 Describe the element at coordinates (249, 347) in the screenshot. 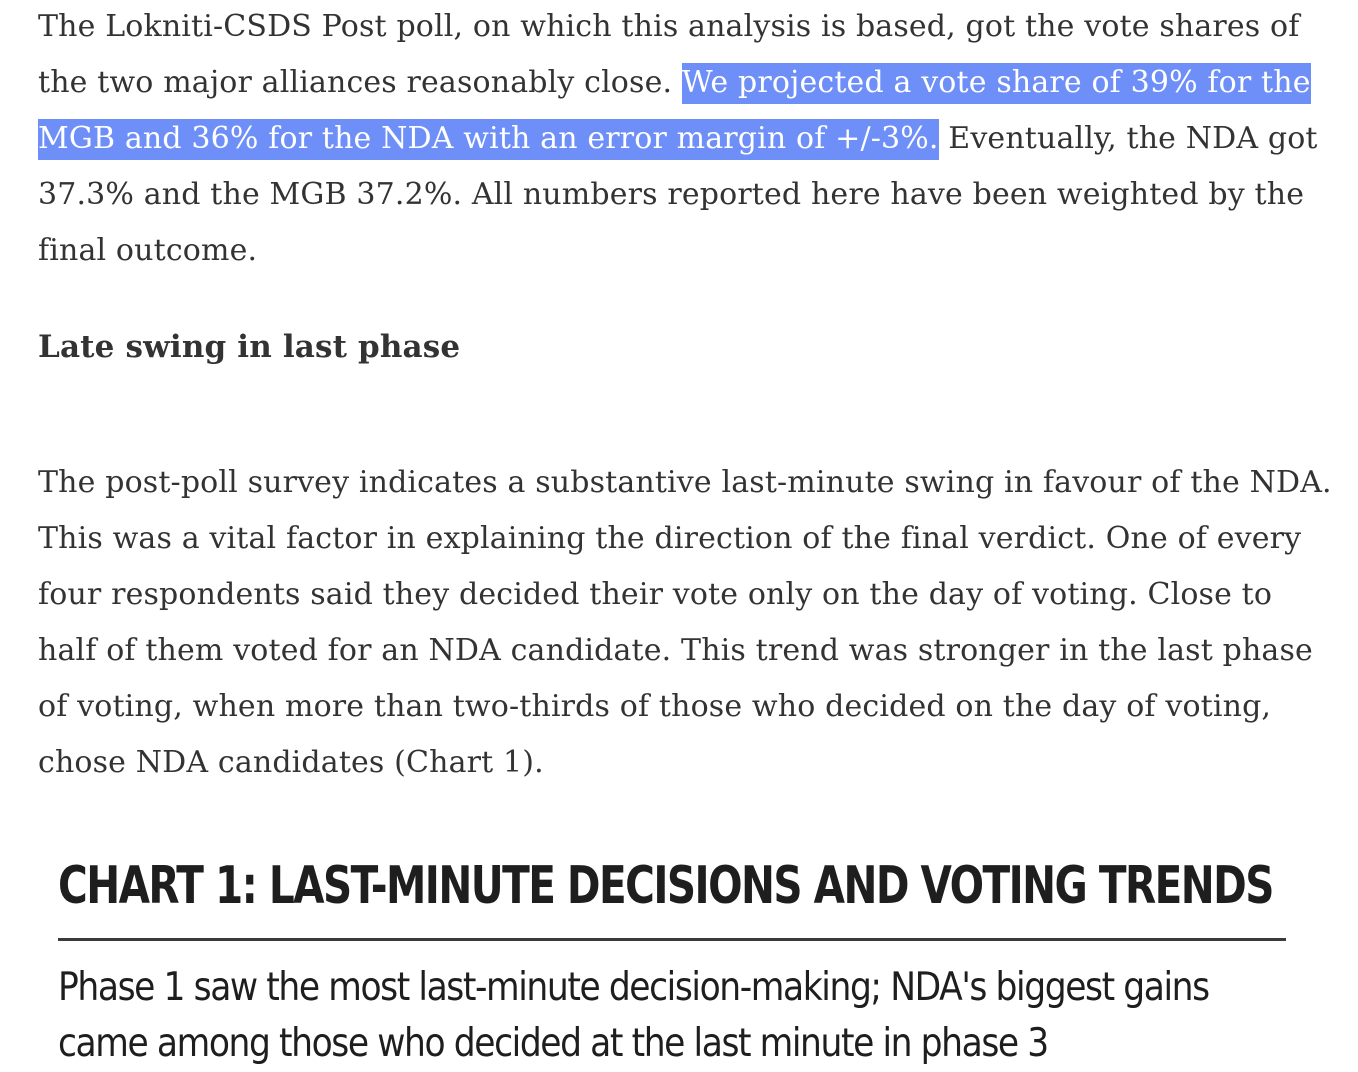

I see `section-heading: Late swing in last phase` at that location.